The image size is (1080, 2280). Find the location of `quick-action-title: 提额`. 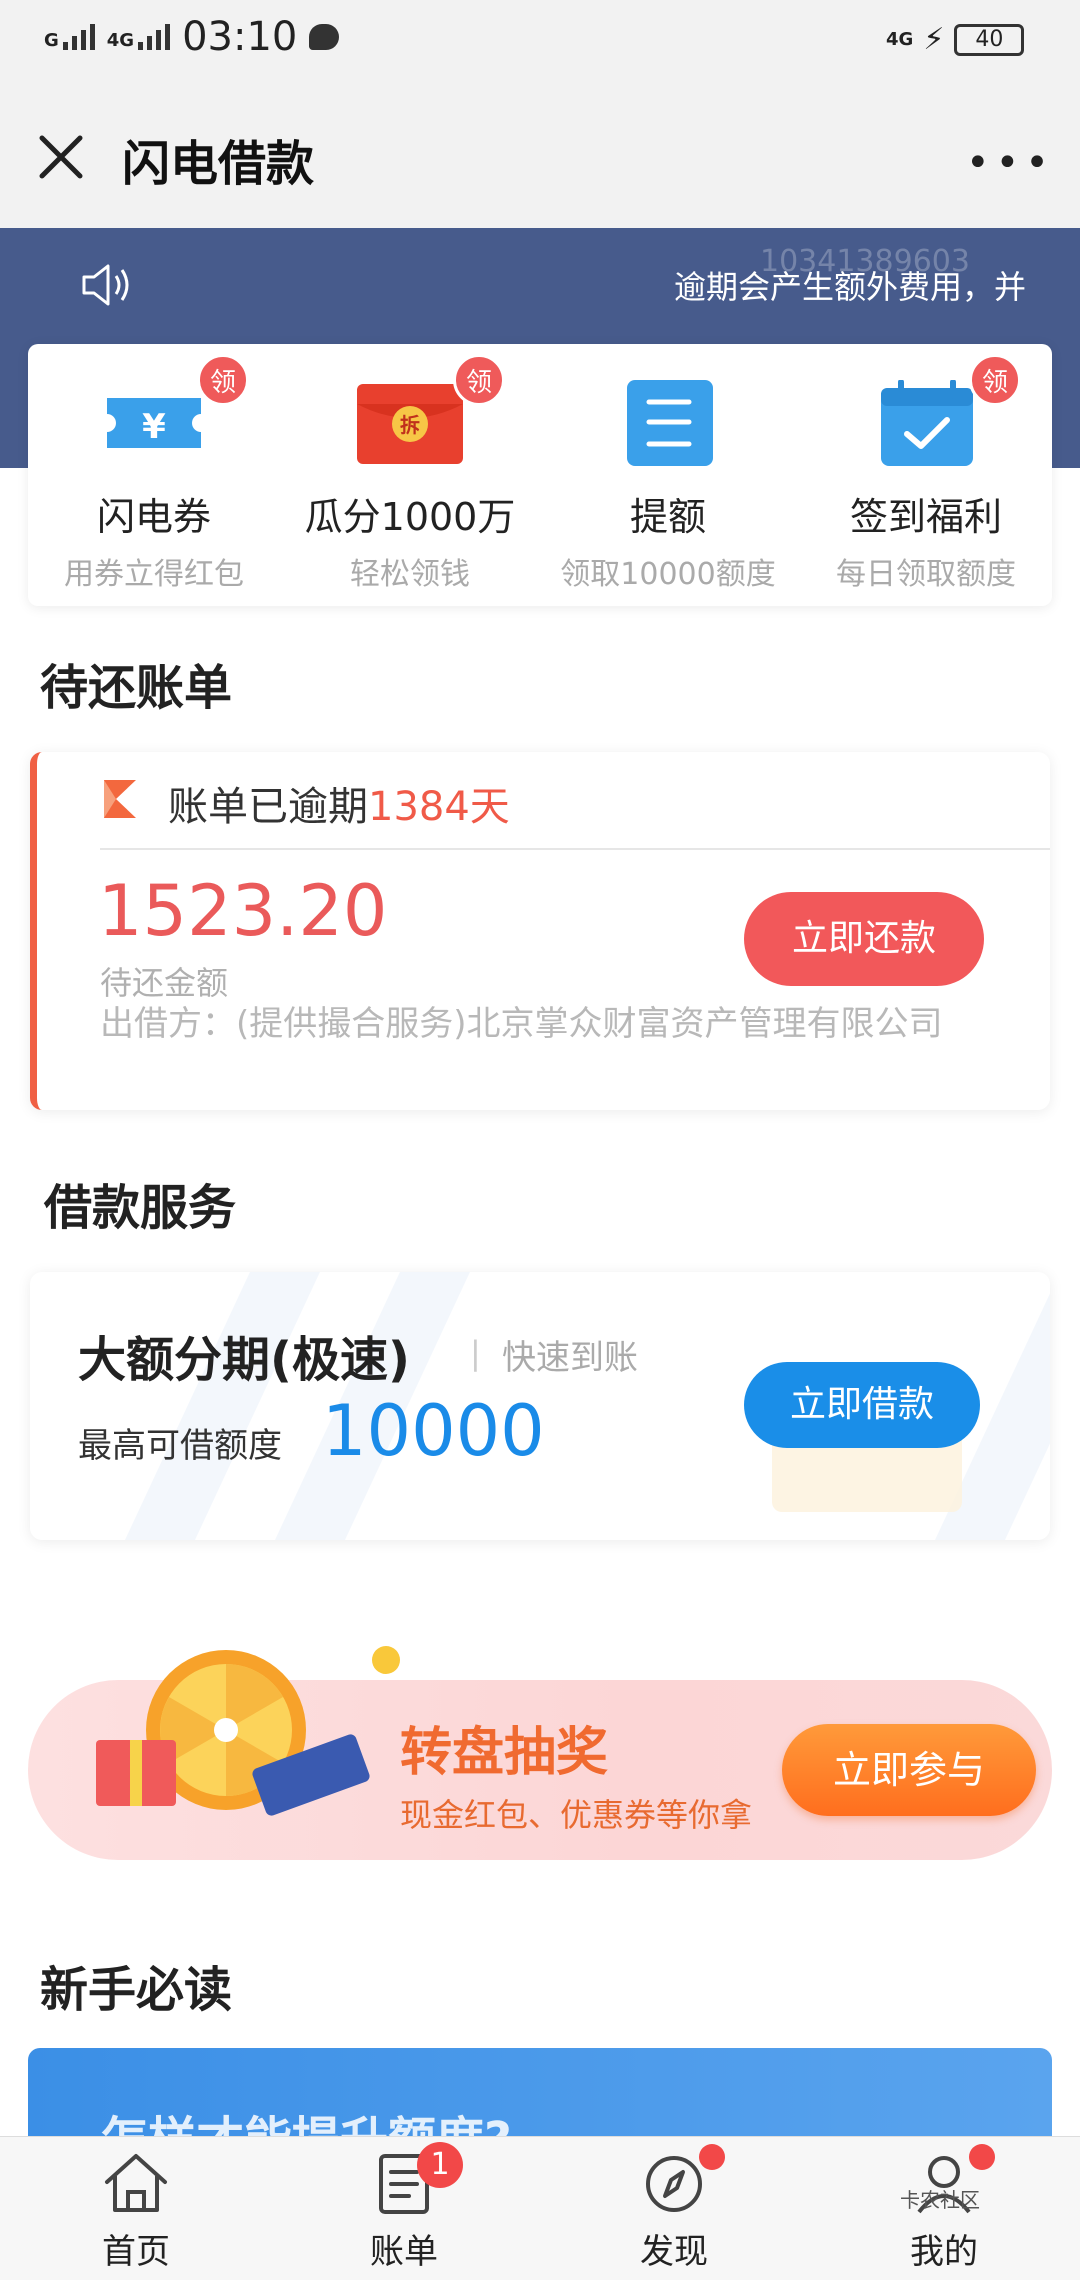

quick-action-title: 提额 is located at coordinates (667, 517).